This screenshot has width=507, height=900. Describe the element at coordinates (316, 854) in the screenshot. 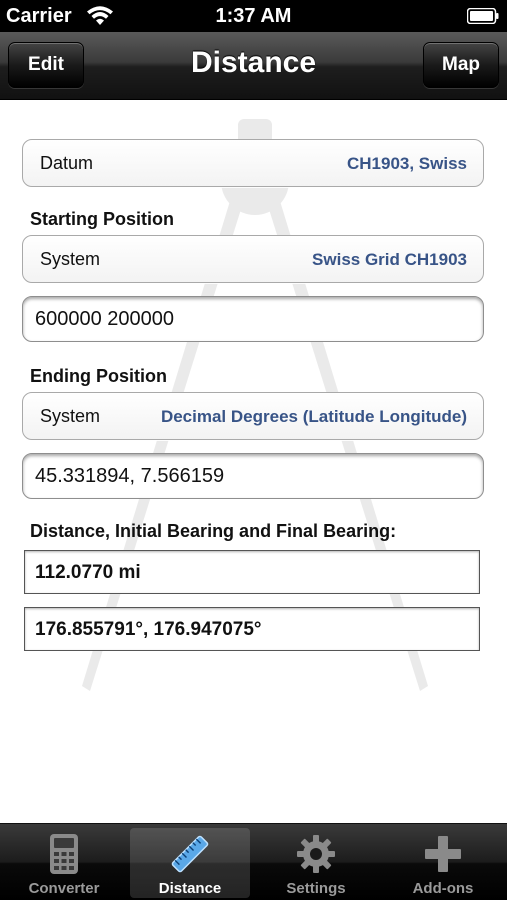

I see `gear-icon` at that location.